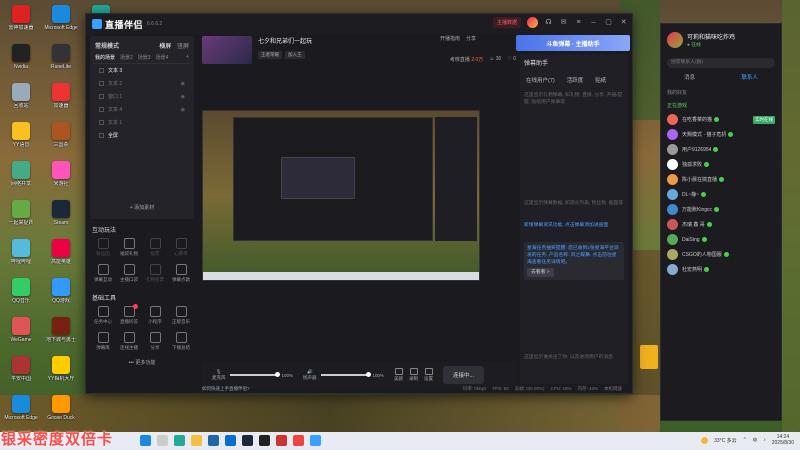 This screenshot has height=450, width=800. I want to click on maximize-icon: ▢, so click(608, 22).